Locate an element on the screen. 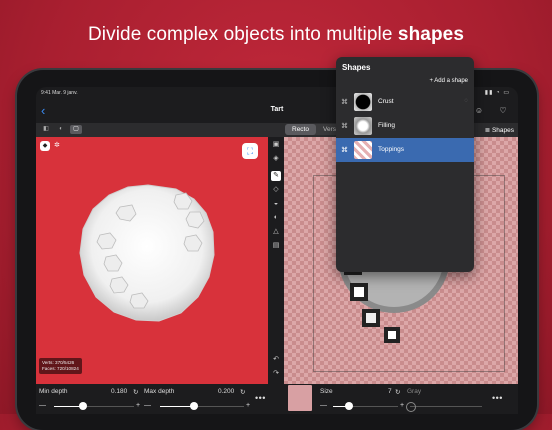  contrast-view-icon: ◐ is located at coordinates (61, 129).